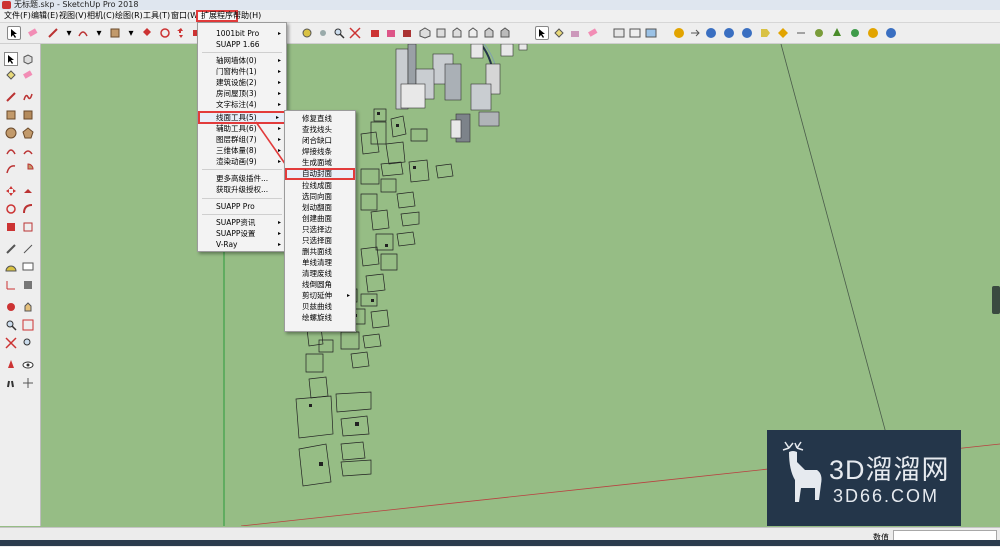 Image resolution: width=1000 pixels, height=547 pixels. What do you see at coordinates (320, 262) in the screenshot?
I see `submenu-item-single-line-cleanup: 单线清理` at bounding box center [320, 262].